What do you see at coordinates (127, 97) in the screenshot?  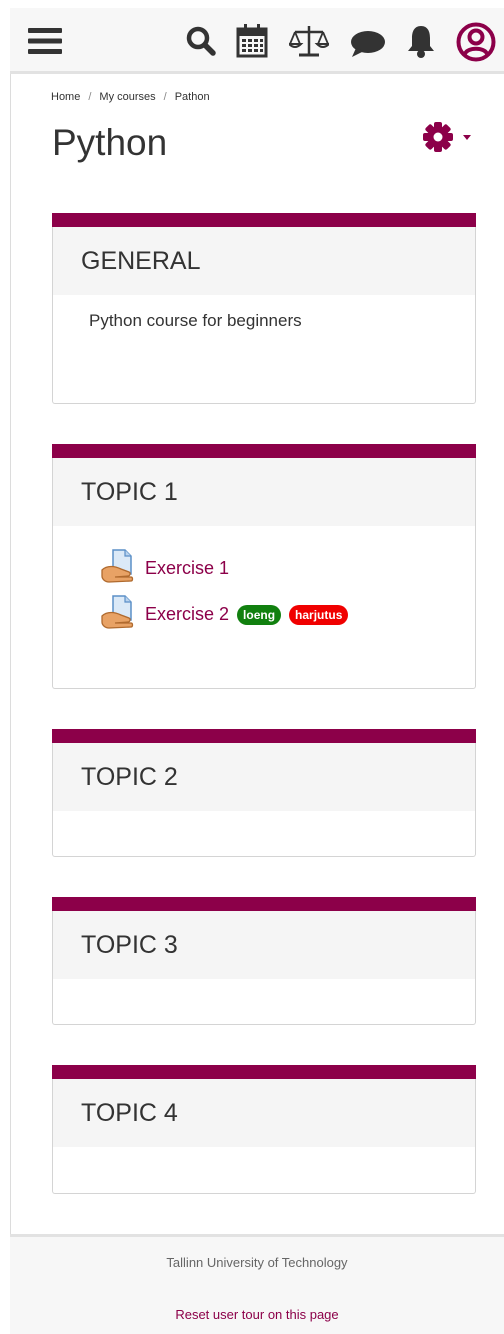 I see `breadcrumb-my-courses: My courses` at bounding box center [127, 97].